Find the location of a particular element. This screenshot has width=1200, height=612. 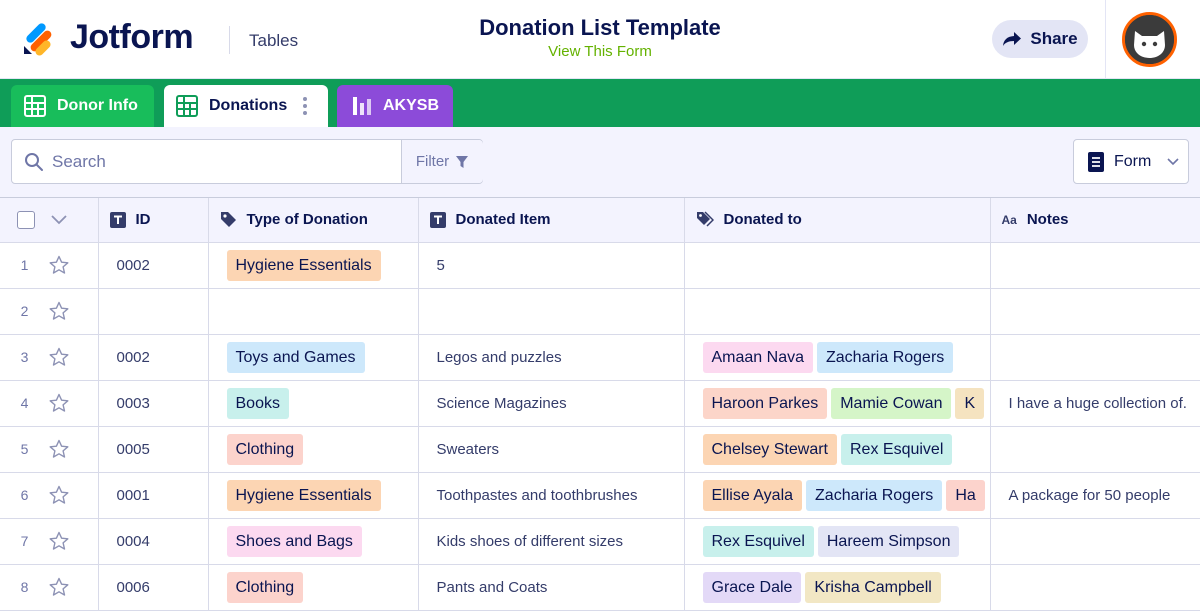

jotform-logo: Jotform is located at coordinates (108, 37).